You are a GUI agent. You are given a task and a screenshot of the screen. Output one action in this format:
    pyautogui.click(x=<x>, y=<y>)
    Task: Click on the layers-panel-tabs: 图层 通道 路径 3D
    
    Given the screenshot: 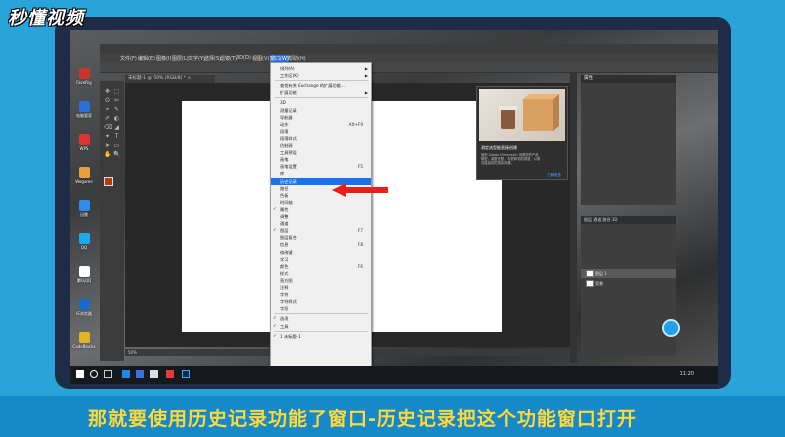 What is the action you would take?
    pyautogui.click(x=628, y=220)
    